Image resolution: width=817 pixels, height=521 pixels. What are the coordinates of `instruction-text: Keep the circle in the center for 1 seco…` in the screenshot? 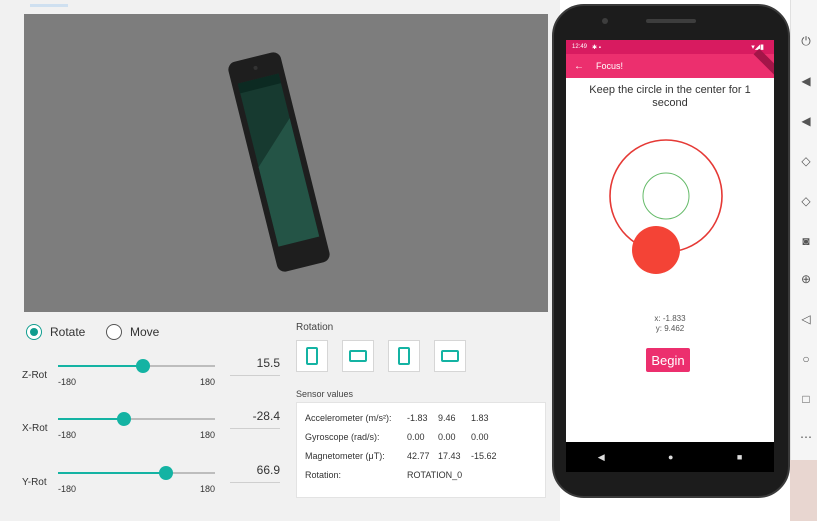 It's located at (670, 96).